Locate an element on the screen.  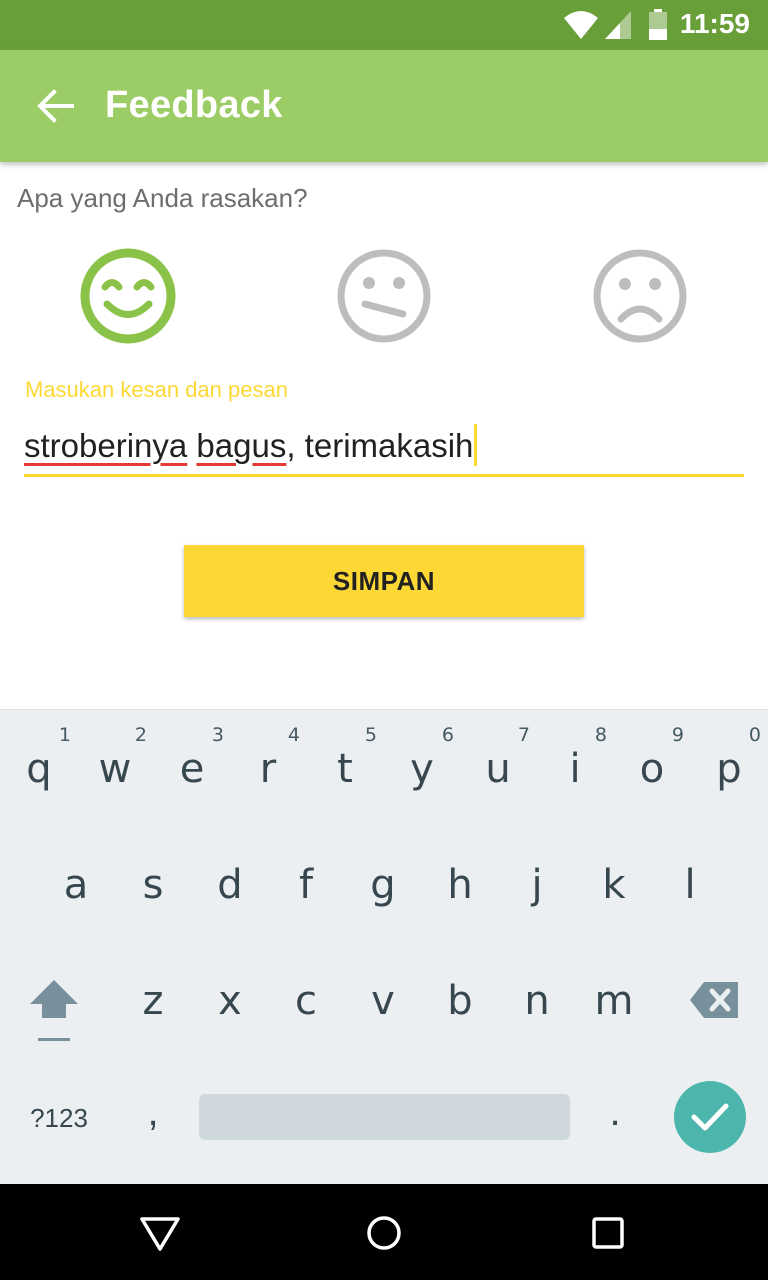
key-l: l is located at coordinates (690, 881).